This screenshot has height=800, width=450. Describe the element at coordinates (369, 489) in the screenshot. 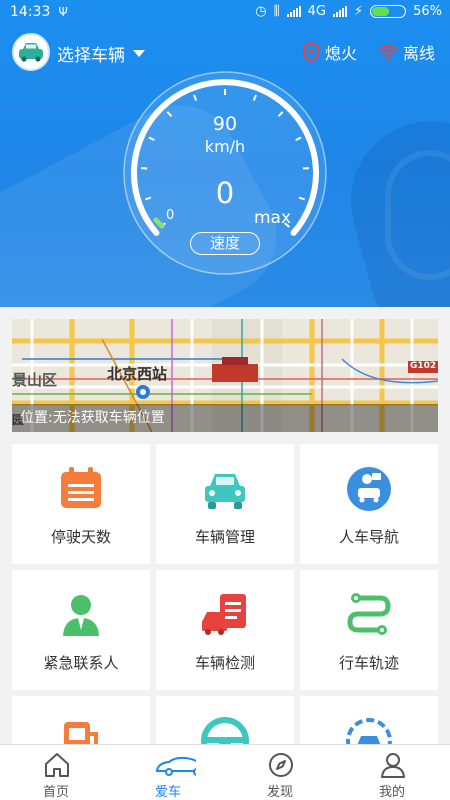

I see `navigation-icon` at that location.